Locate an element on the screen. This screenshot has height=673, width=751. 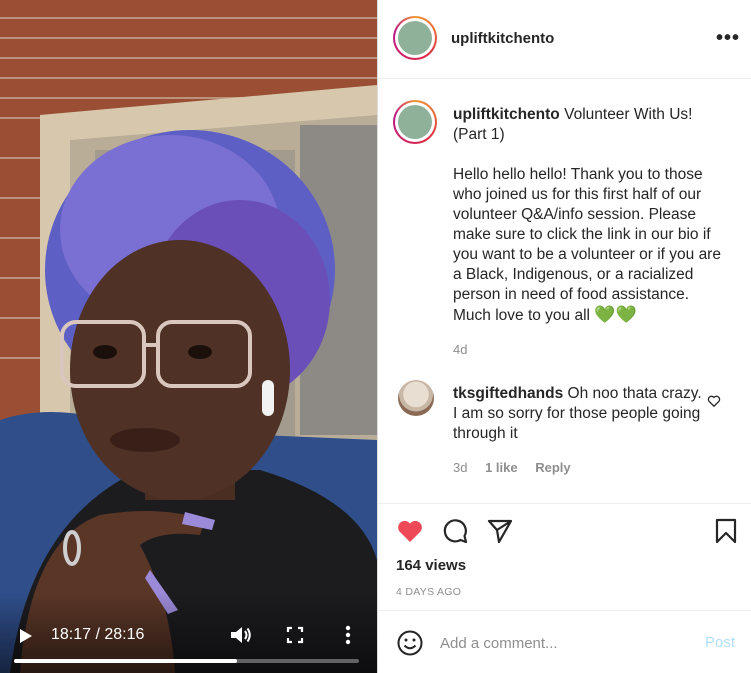
video-controls: 18:17 / 28:16 is located at coordinates (188, 633).